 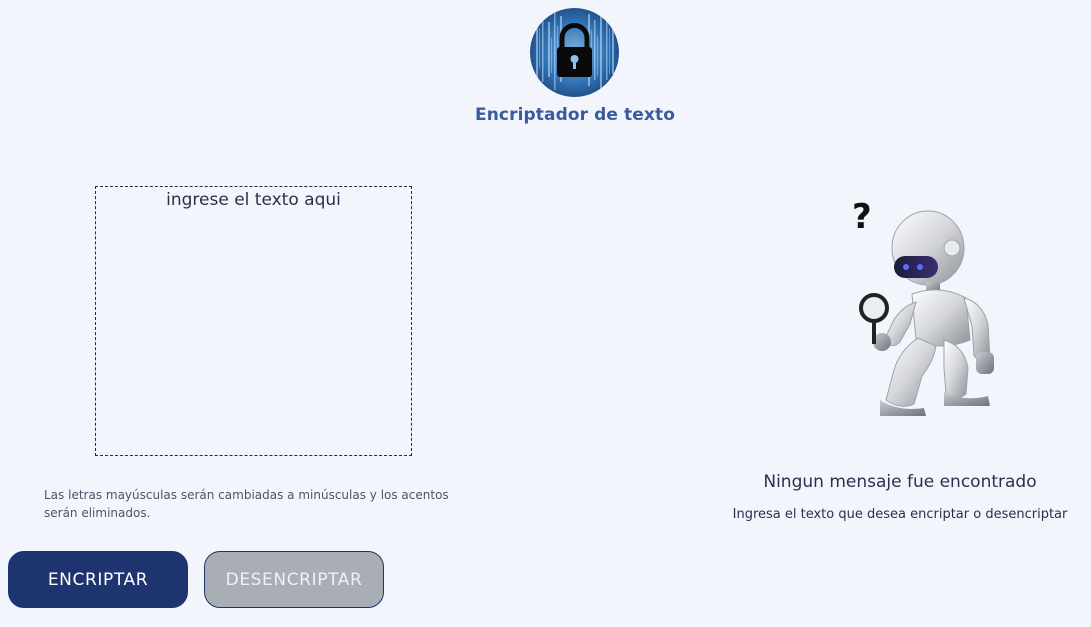 I want to click on text-input-container, so click(x=253, y=321).